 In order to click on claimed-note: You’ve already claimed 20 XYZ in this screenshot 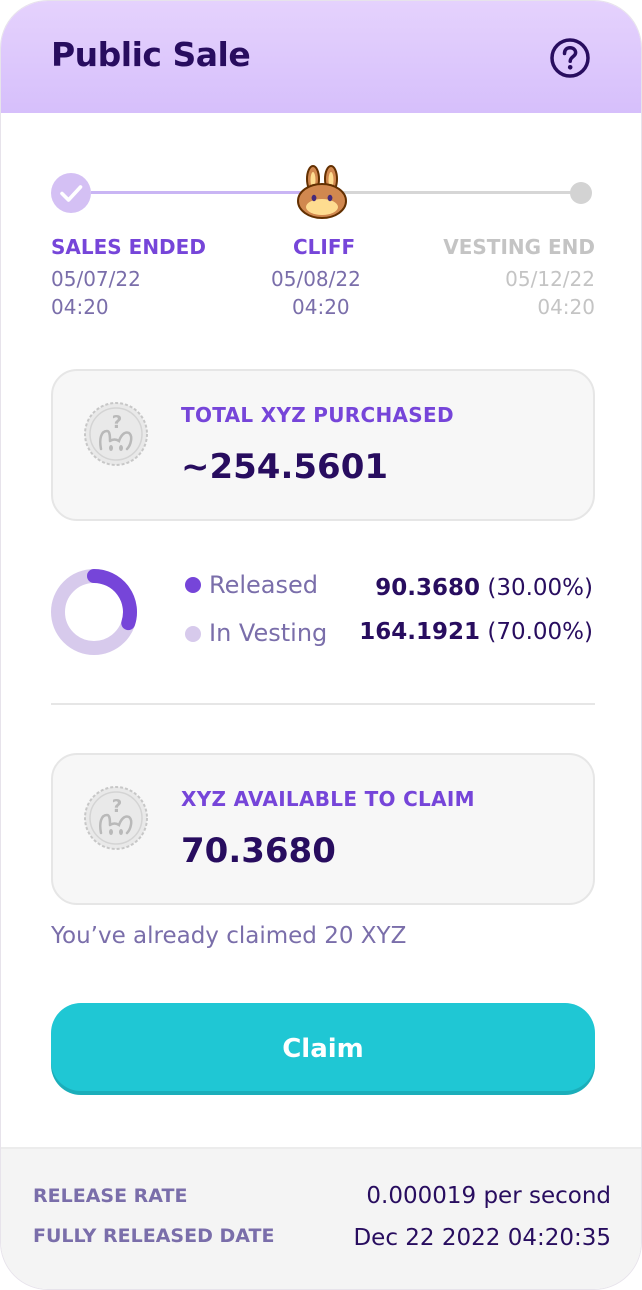, I will do `click(229, 936)`.